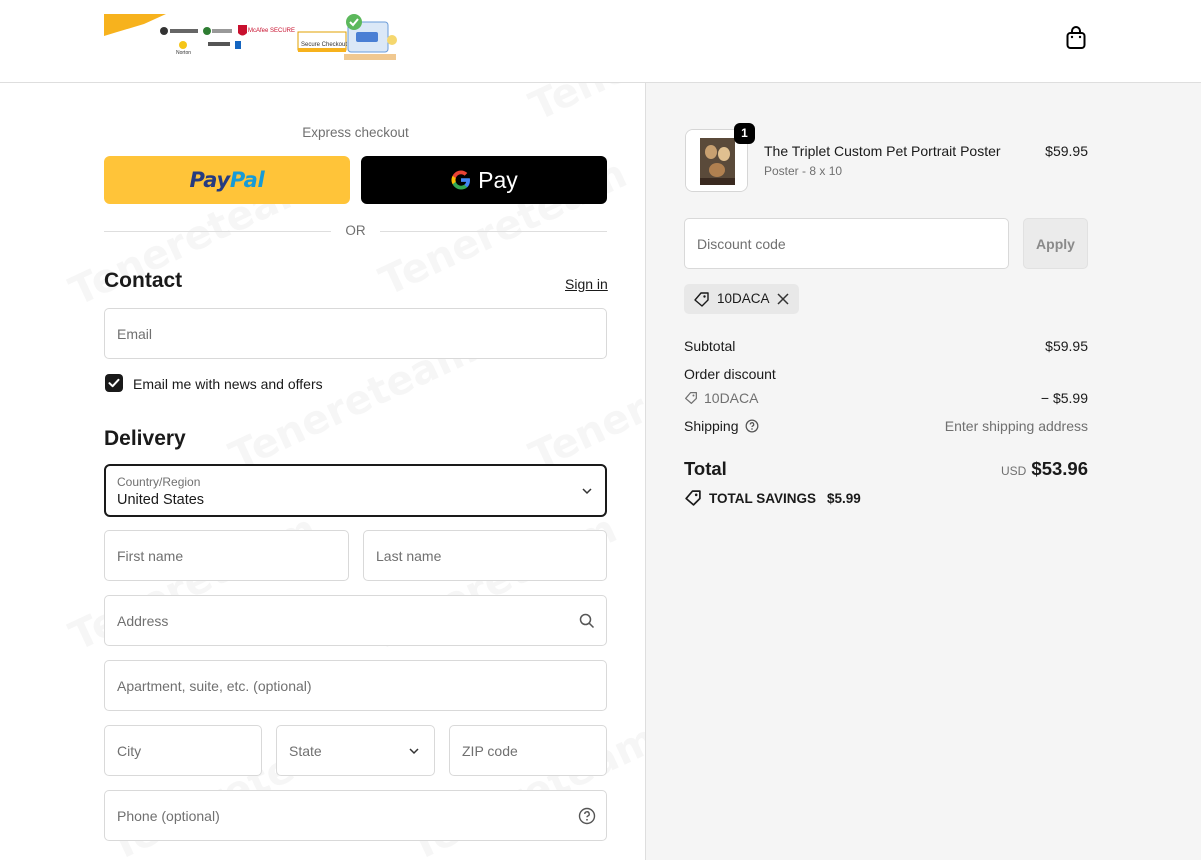 The image size is (1201, 860). I want to click on paypal-label-pal: Pal, so click(247, 180).